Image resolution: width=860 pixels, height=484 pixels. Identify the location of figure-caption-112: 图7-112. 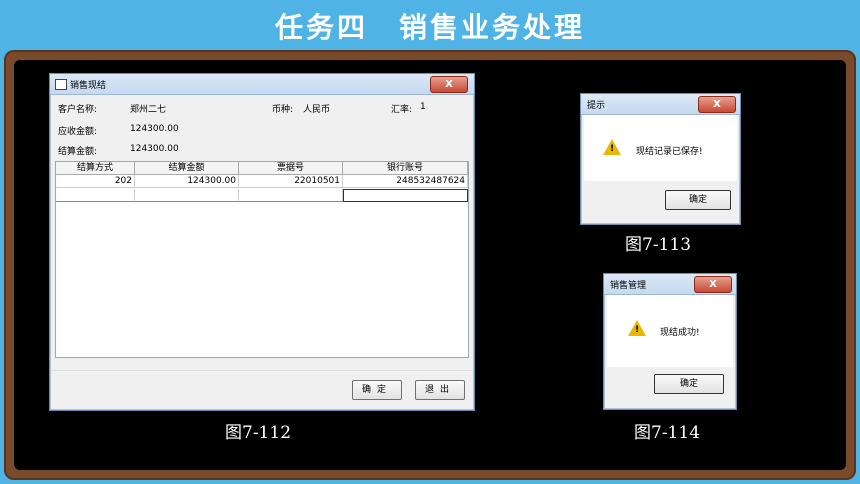
(258, 433).